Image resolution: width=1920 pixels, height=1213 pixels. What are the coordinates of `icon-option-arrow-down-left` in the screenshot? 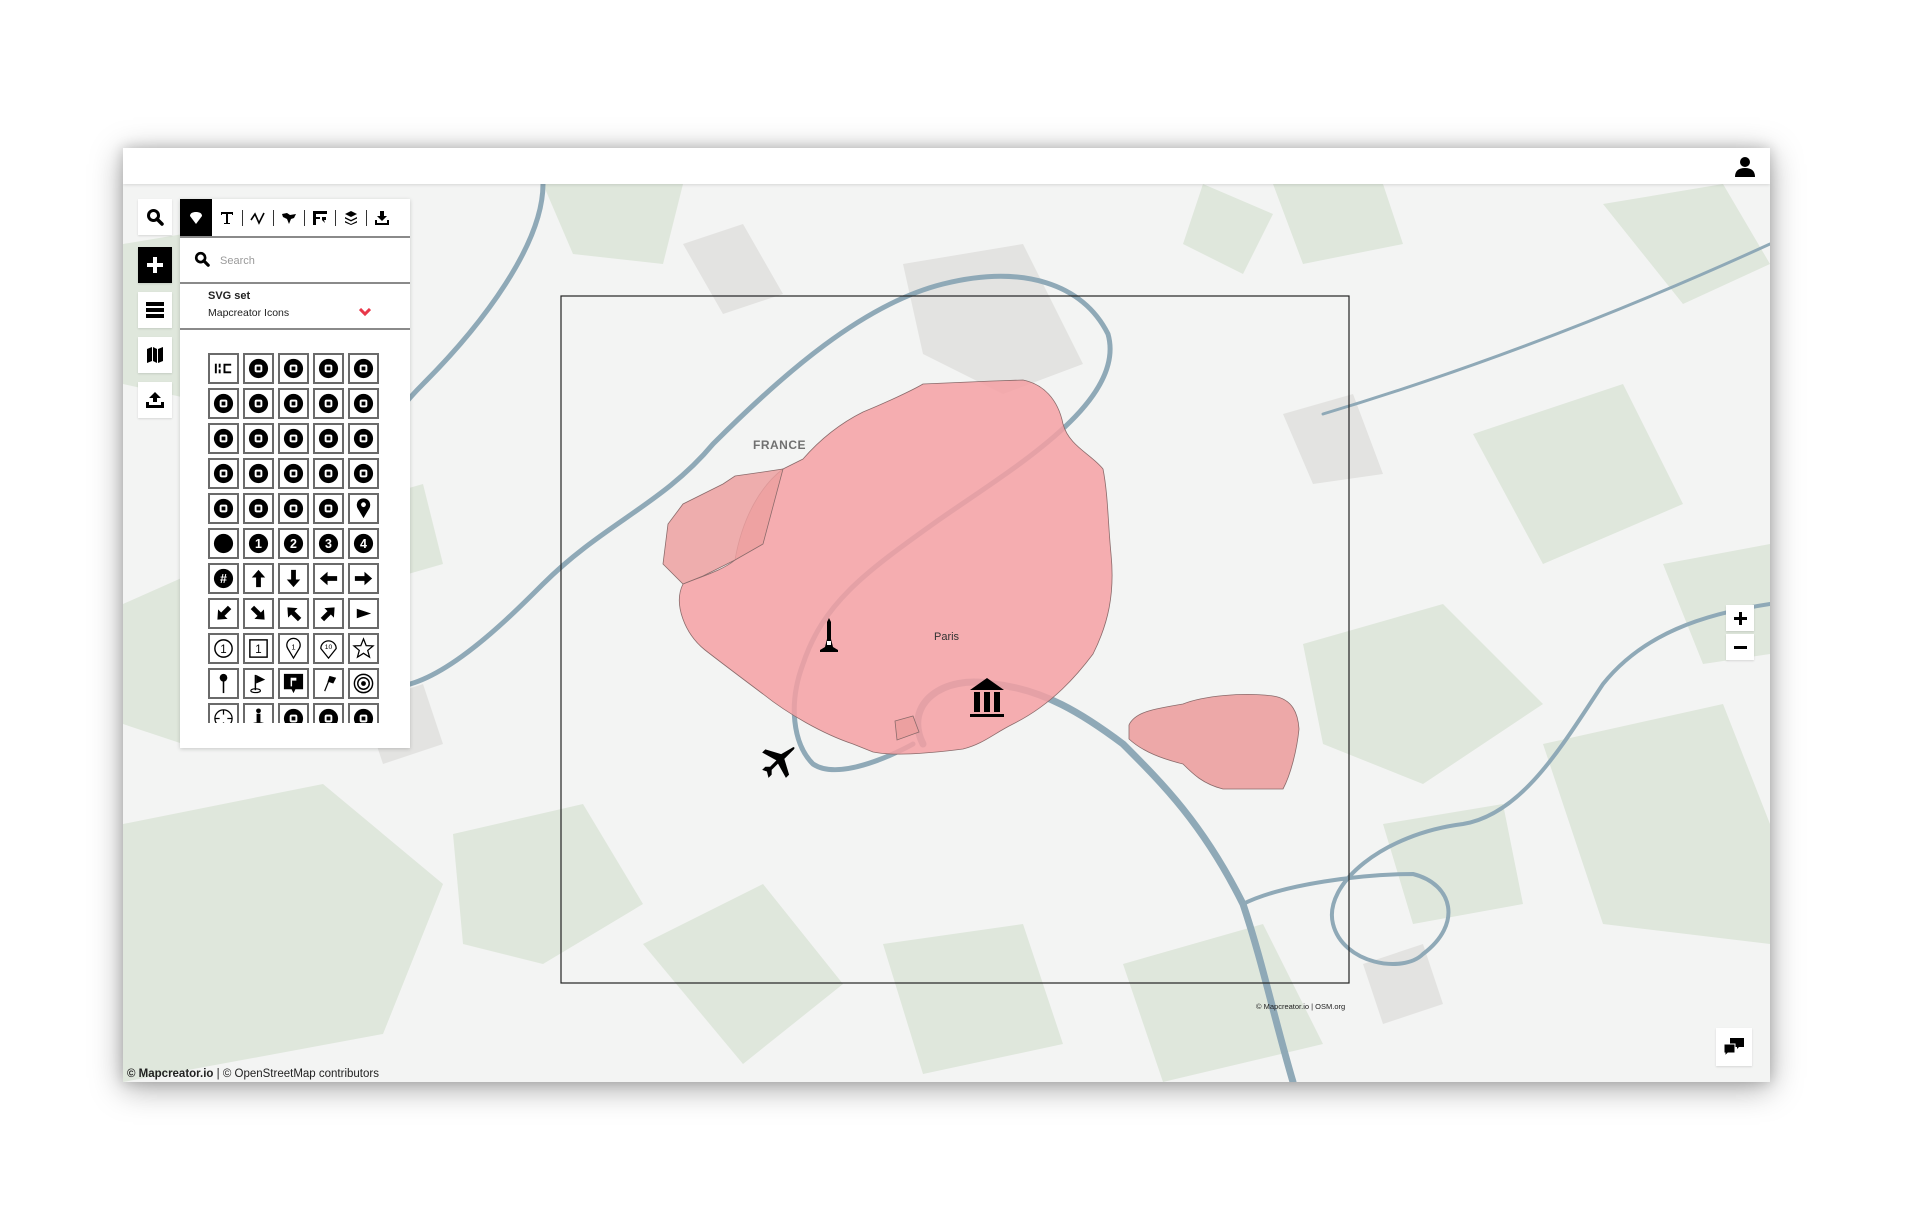 It's located at (223, 613).